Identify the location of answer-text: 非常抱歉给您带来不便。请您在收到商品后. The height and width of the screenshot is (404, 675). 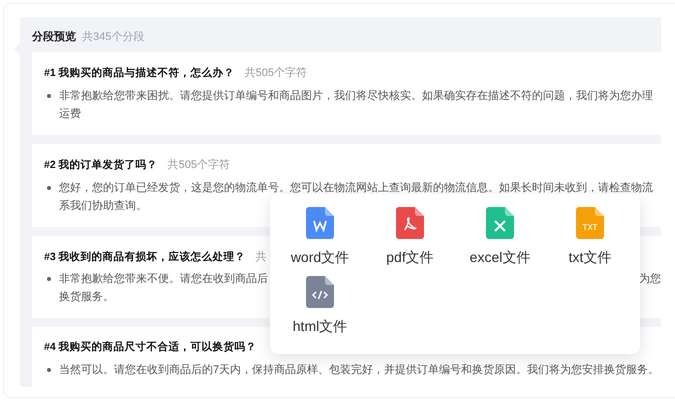
(163, 280).